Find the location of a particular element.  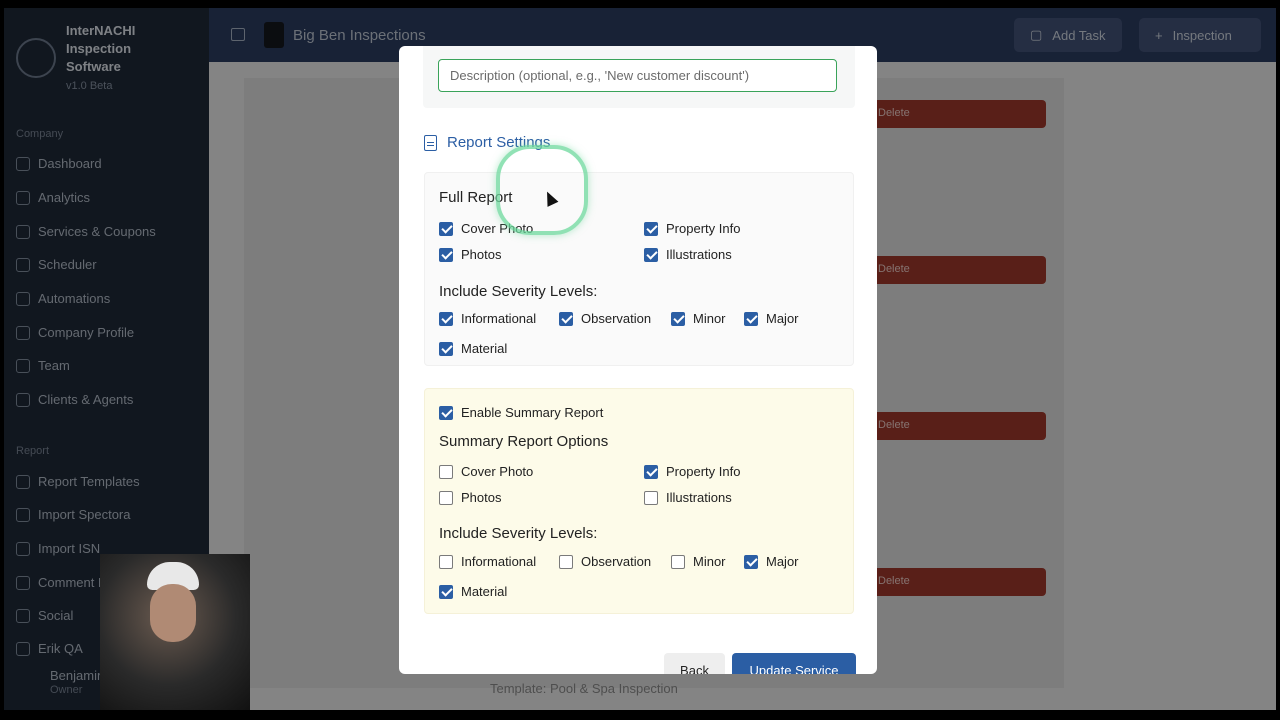

description-input is located at coordinates (637, 75).